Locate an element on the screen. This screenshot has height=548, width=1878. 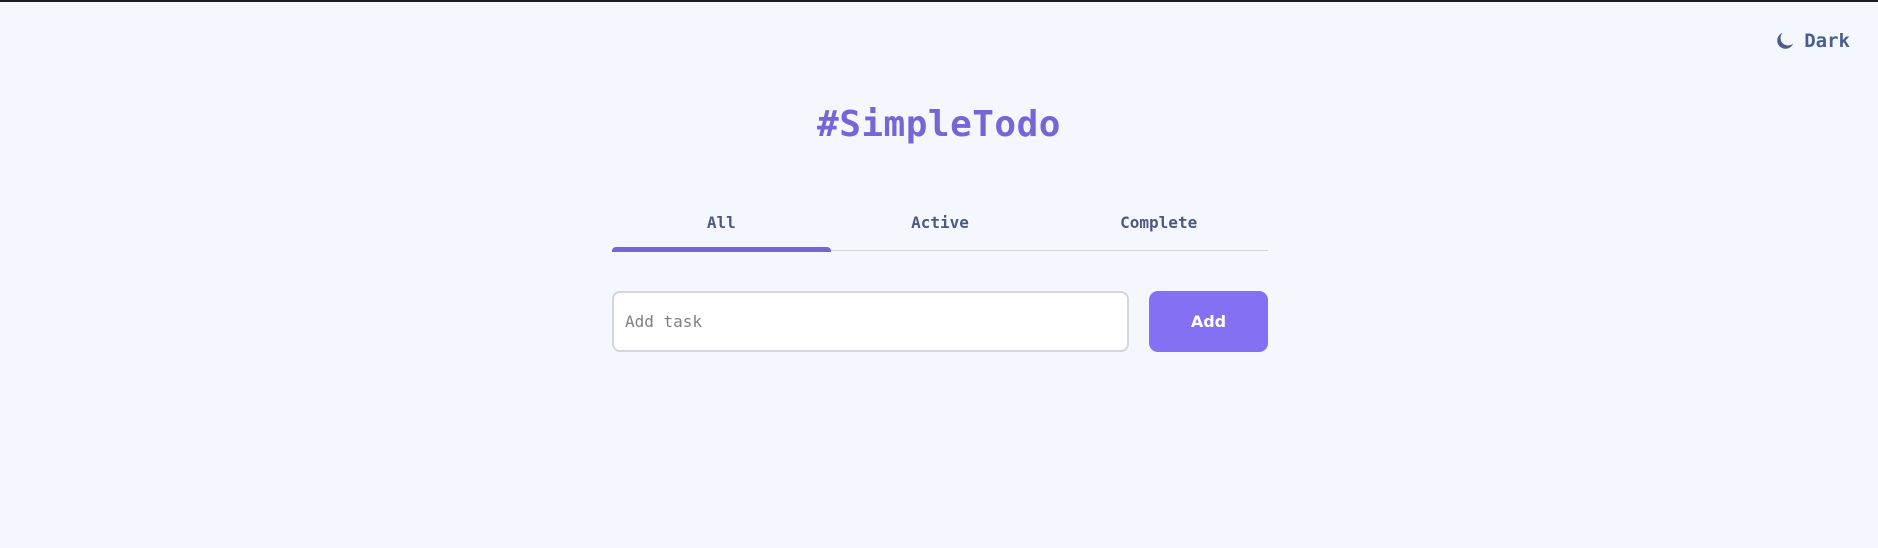
theme-toggle-label: Dark is located at coordinates (1827, 41).